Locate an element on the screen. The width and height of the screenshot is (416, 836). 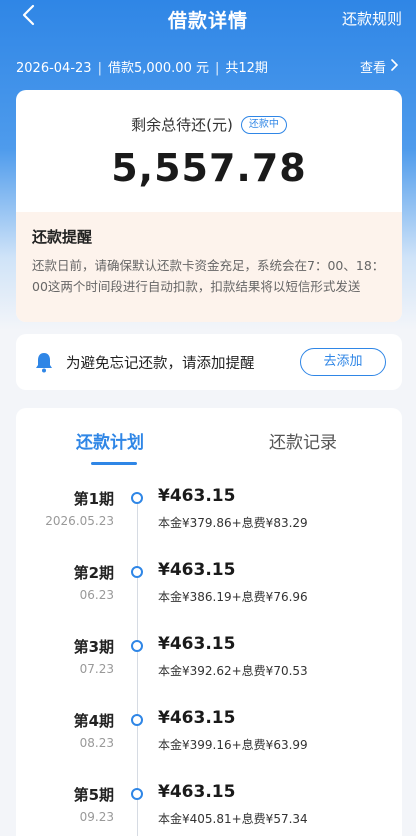
period-label: 第4期 is located at coordinates (93, 721).